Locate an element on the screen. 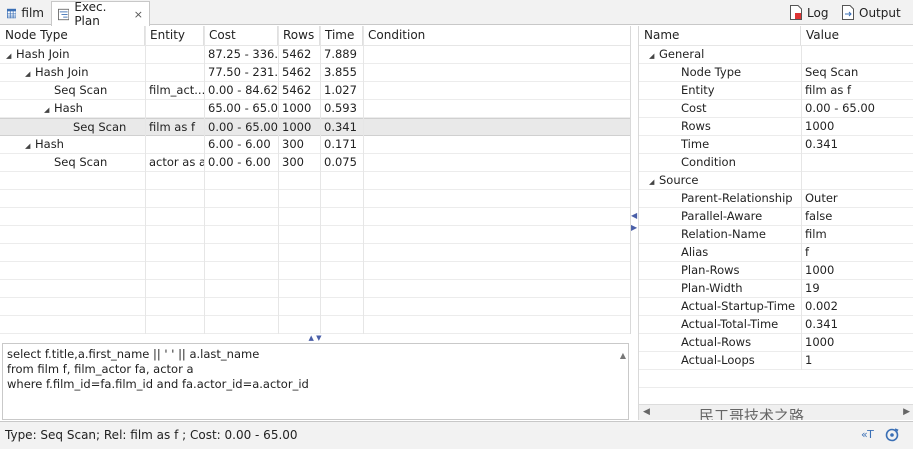  log-button: Log is located at coordinates (809, 12).